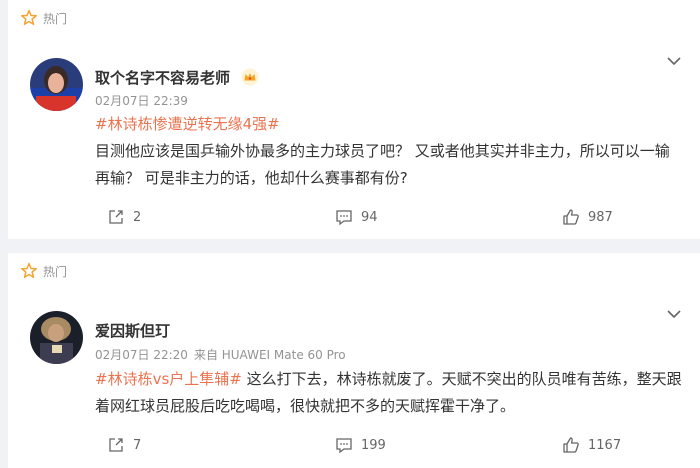  Describe the element at coordinates (124, 217) in the screenshot. I see `repost-button: 2` at that location.